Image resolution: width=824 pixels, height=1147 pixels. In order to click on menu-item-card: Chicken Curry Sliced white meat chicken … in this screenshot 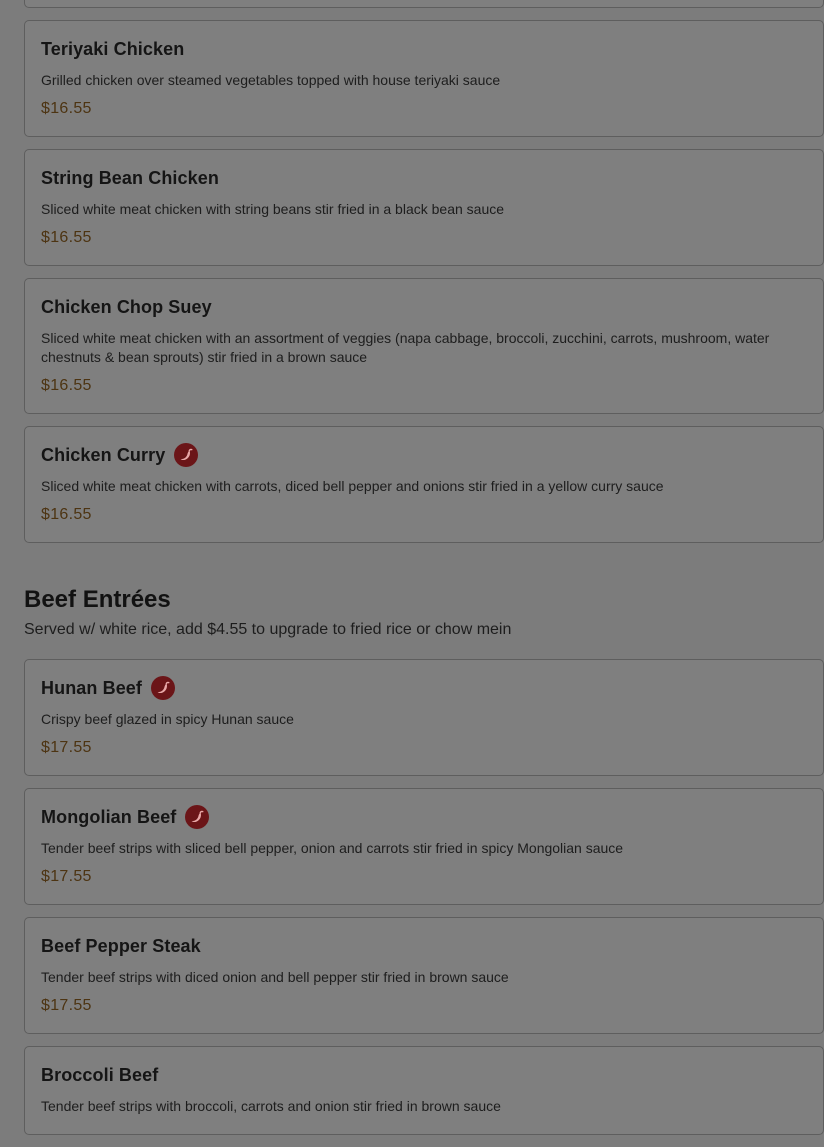, I will do `click(424, 484)`.